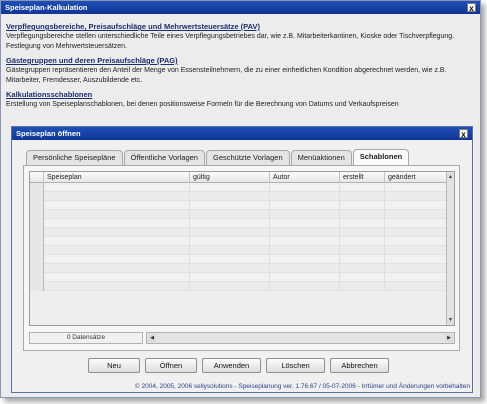  I want to click on scroll-left-icon: ◀, so click(152, 338).